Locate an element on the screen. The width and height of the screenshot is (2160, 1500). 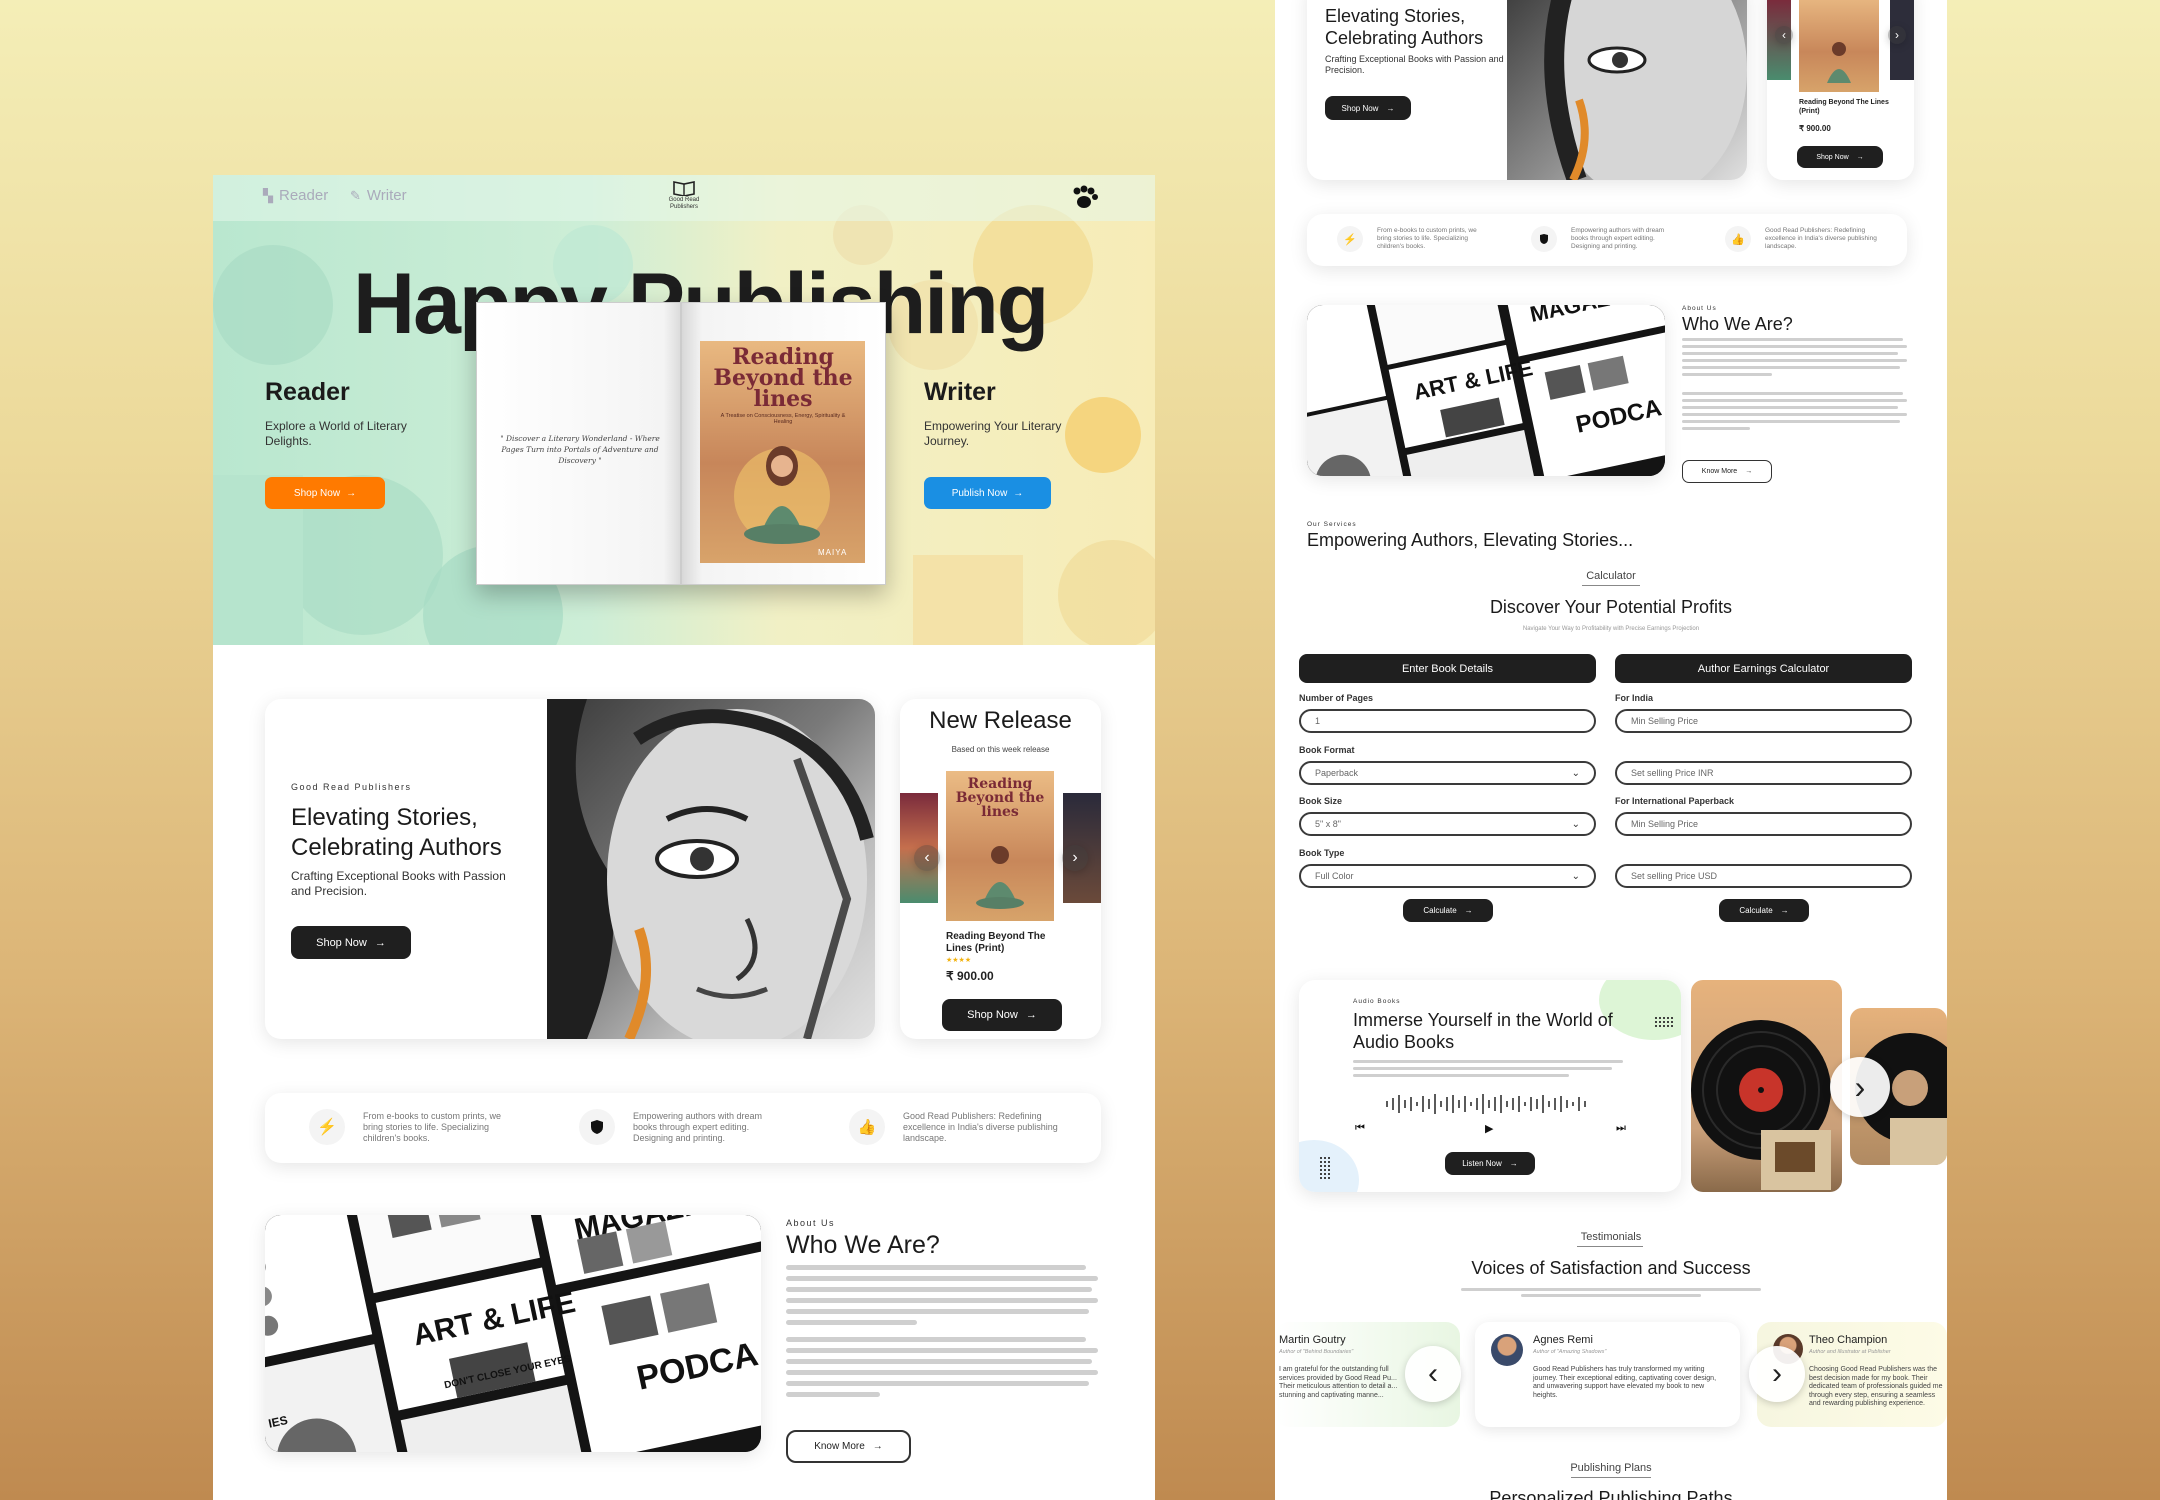
plans-tab: Publishing Plans is located at coordinates (1611, 1468).